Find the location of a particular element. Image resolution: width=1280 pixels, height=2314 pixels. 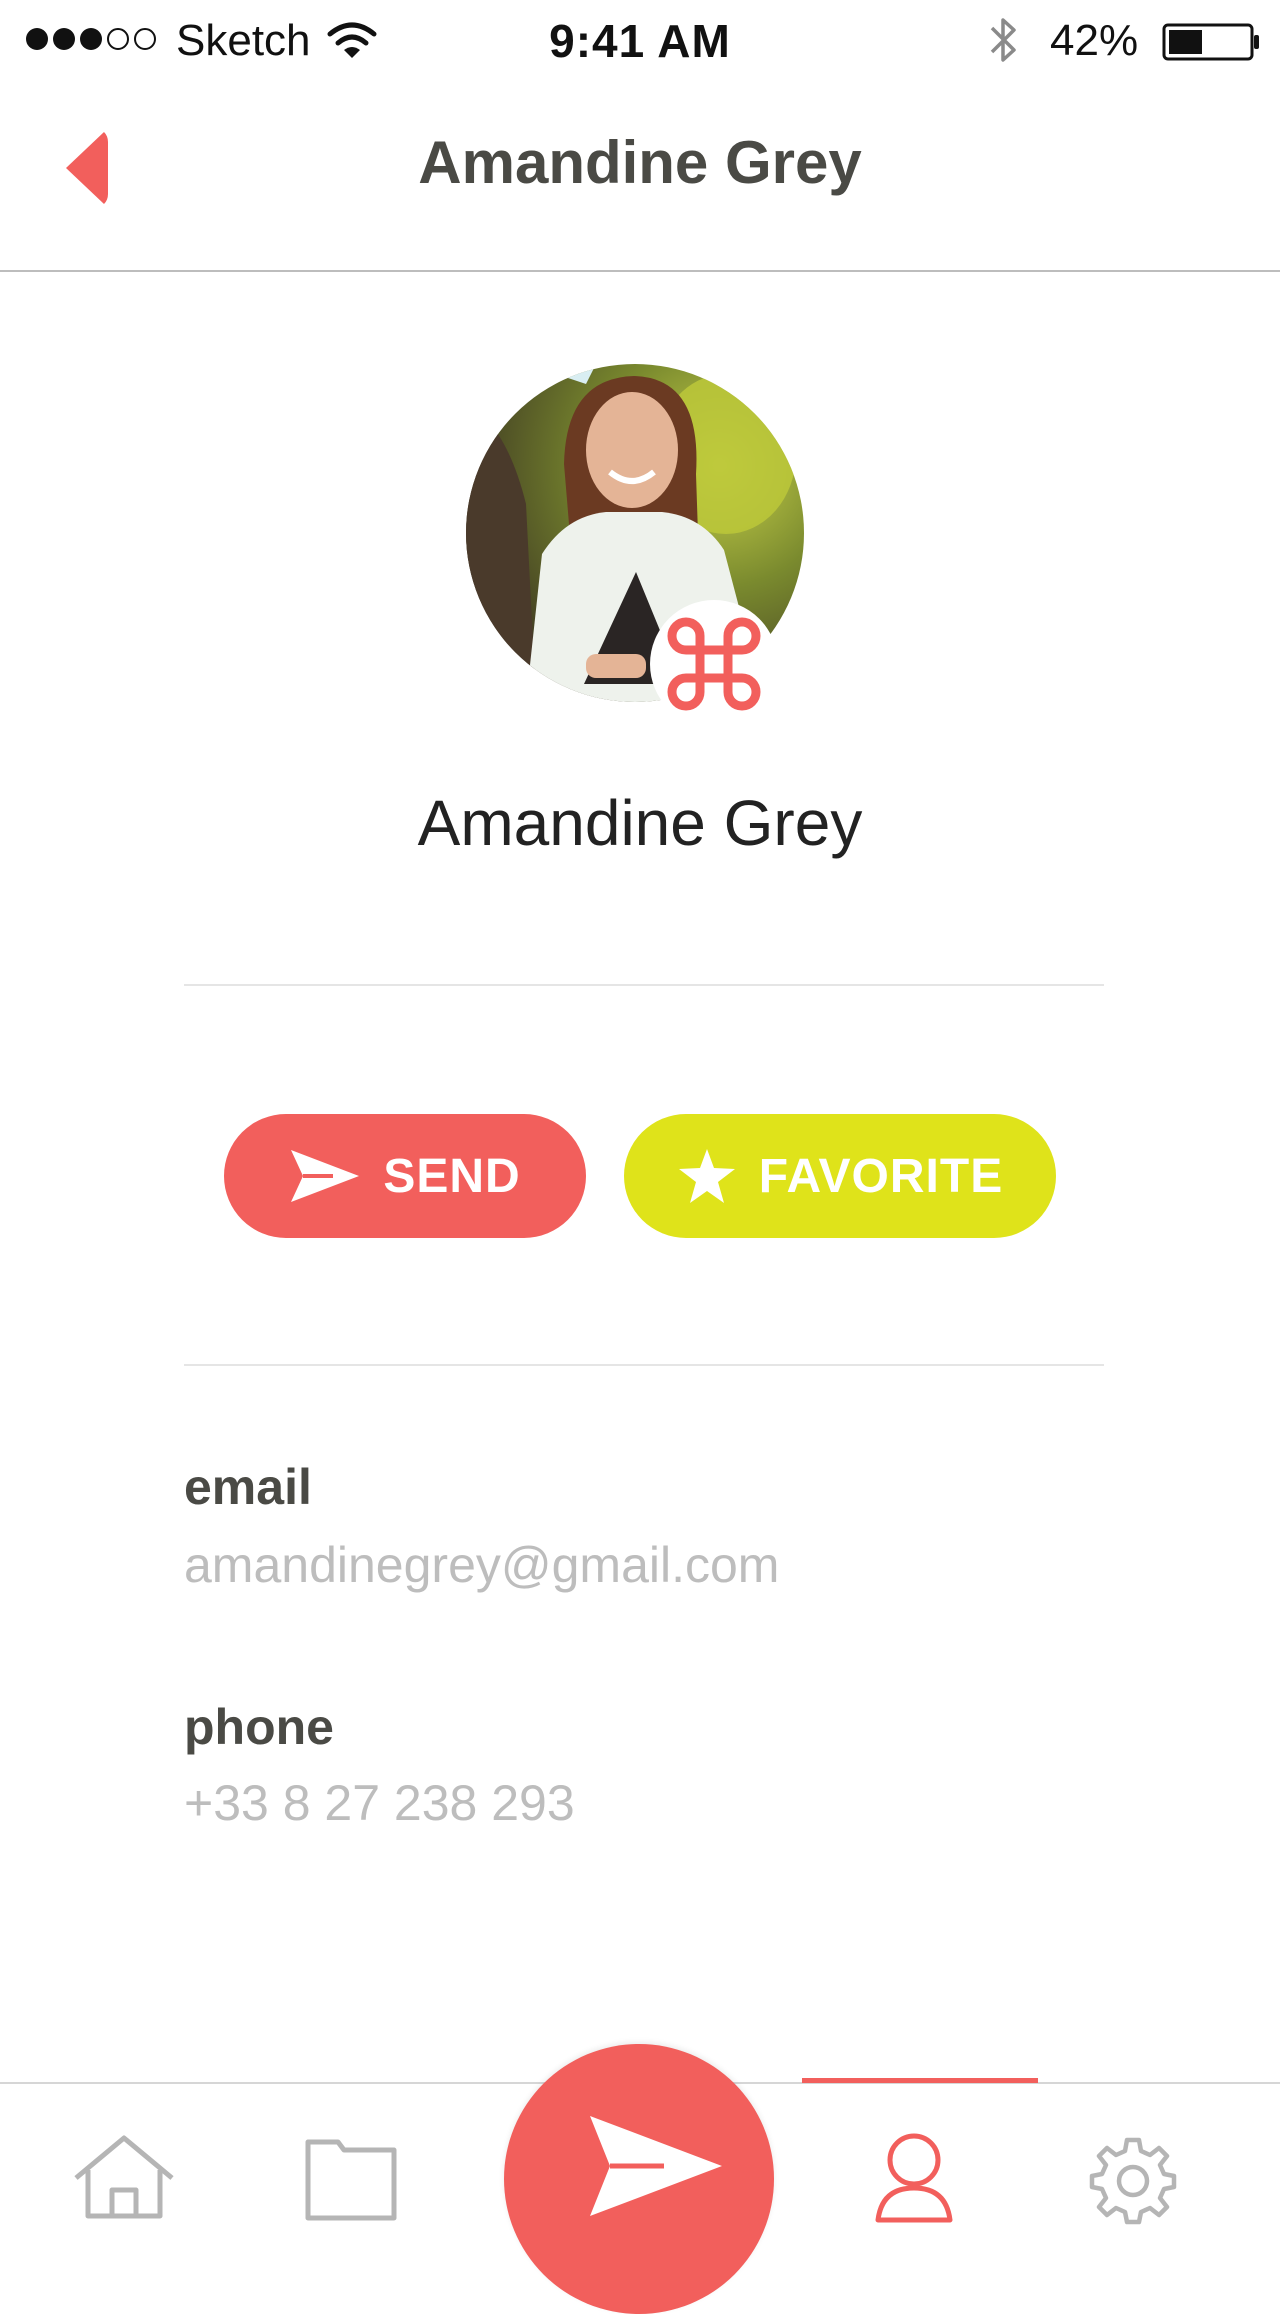

send-button: SEND is located at coordinates (405, 1176).